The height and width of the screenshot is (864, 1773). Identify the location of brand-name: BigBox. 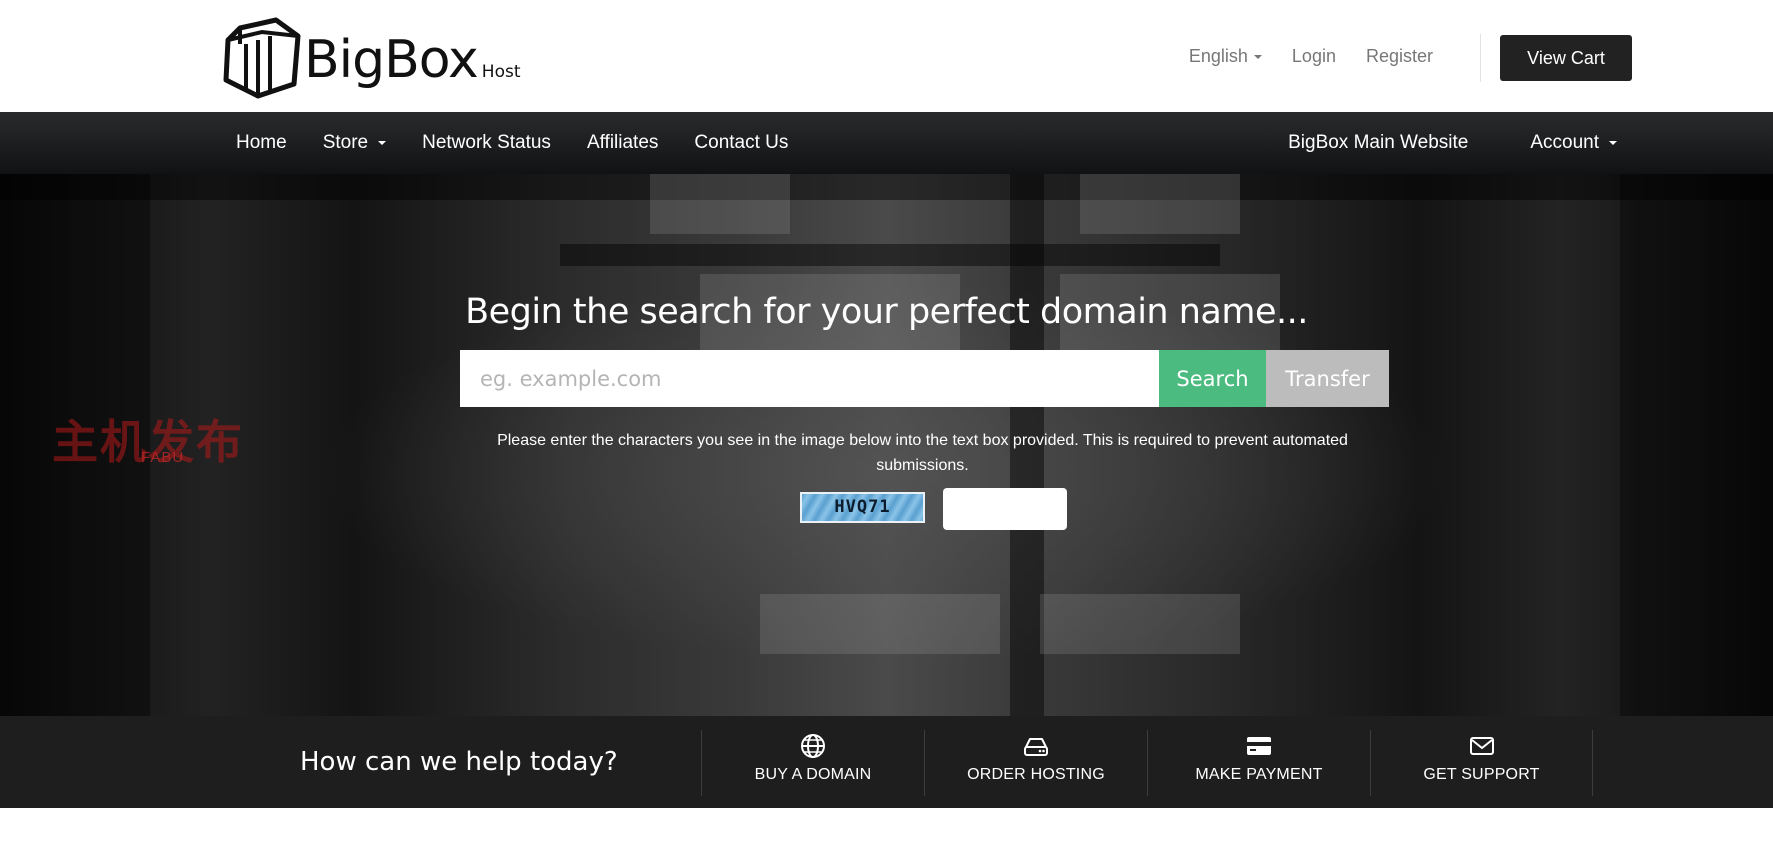
(391, 60).